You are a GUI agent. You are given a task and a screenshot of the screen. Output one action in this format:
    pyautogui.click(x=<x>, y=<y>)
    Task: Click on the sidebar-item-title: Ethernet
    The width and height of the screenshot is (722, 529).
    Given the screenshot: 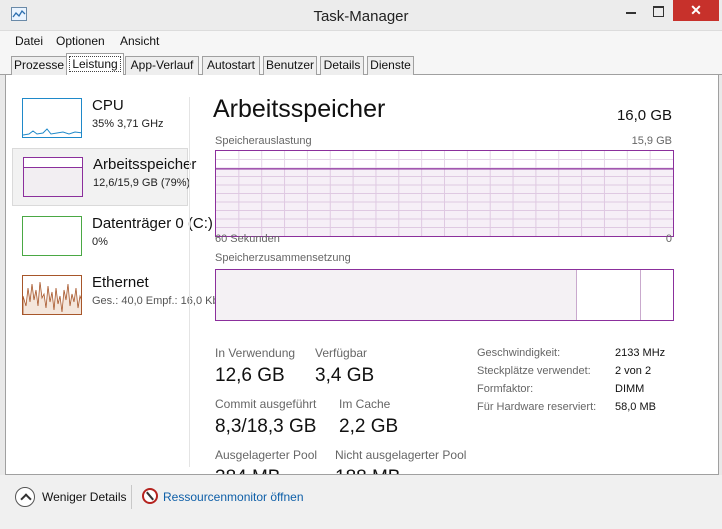 What is the action you would take?
    pyautogui.click(x=120, y=282)
    